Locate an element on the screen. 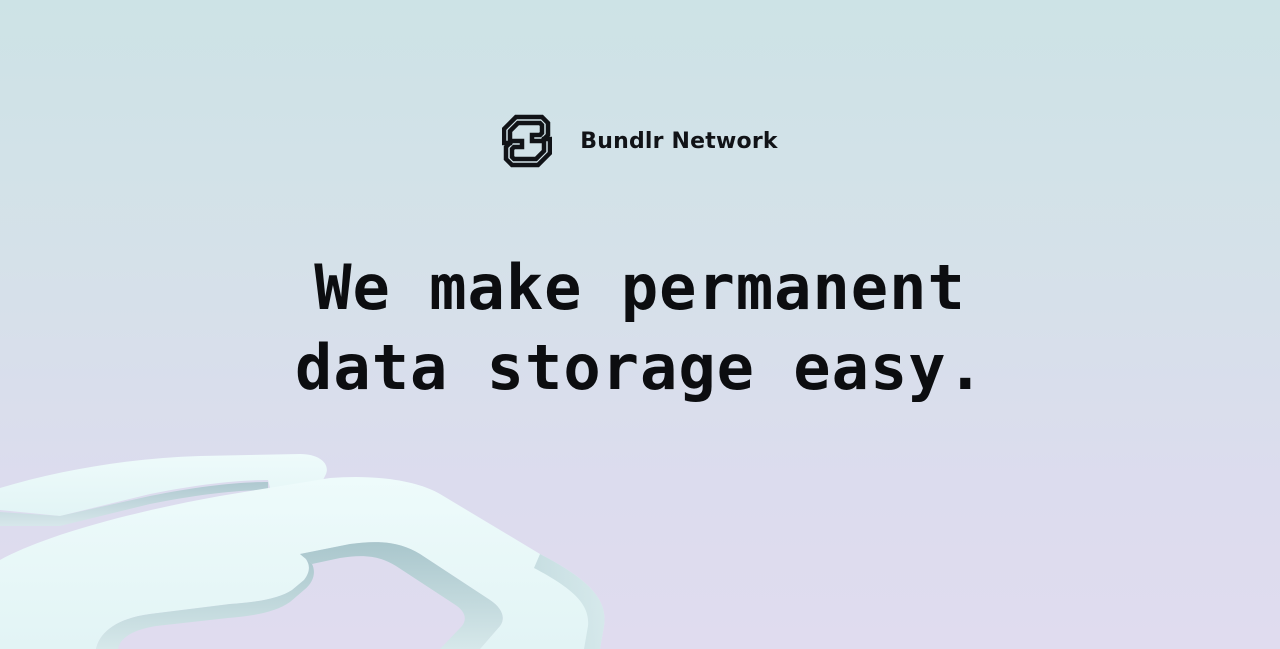 The height and width of the screenshot is (649, 1280). brand-header: Bundlr Network is located at coordinates (640, 141).